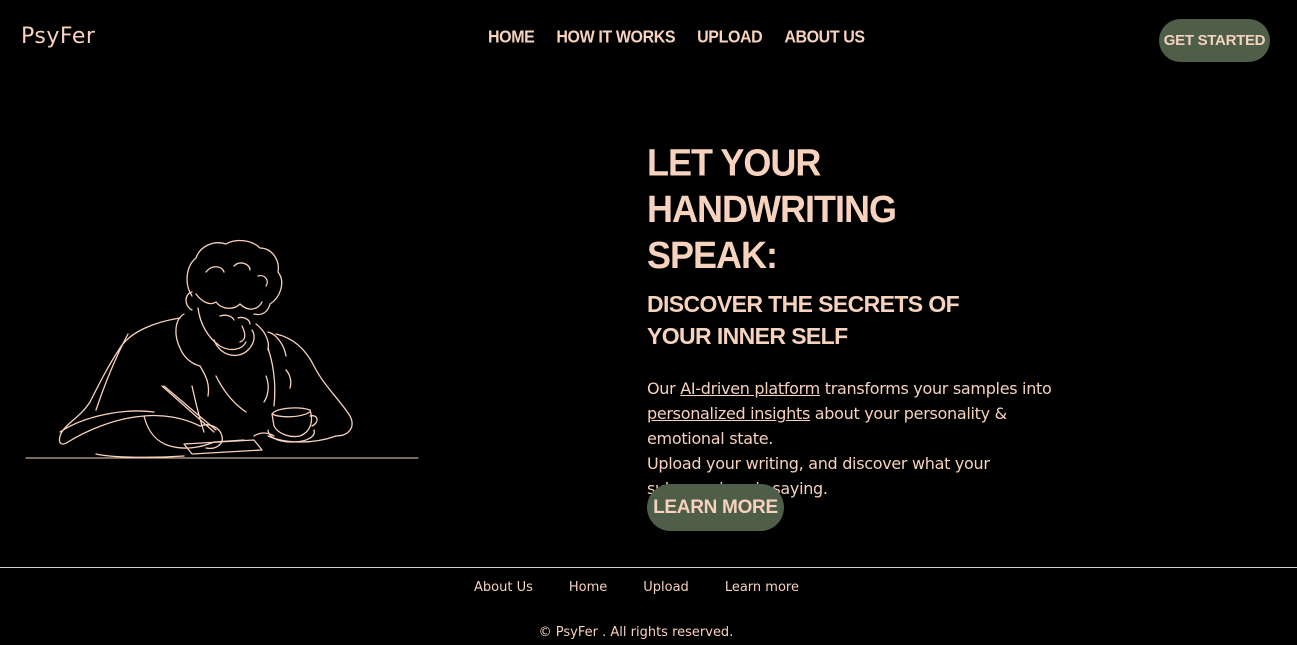 This screenshot has height=645, width=1297. What do you see at coordinates (762, 587) in the screenshot?
I see `footer-link-learn-more: Learn more` at bounding box center [762, 587].